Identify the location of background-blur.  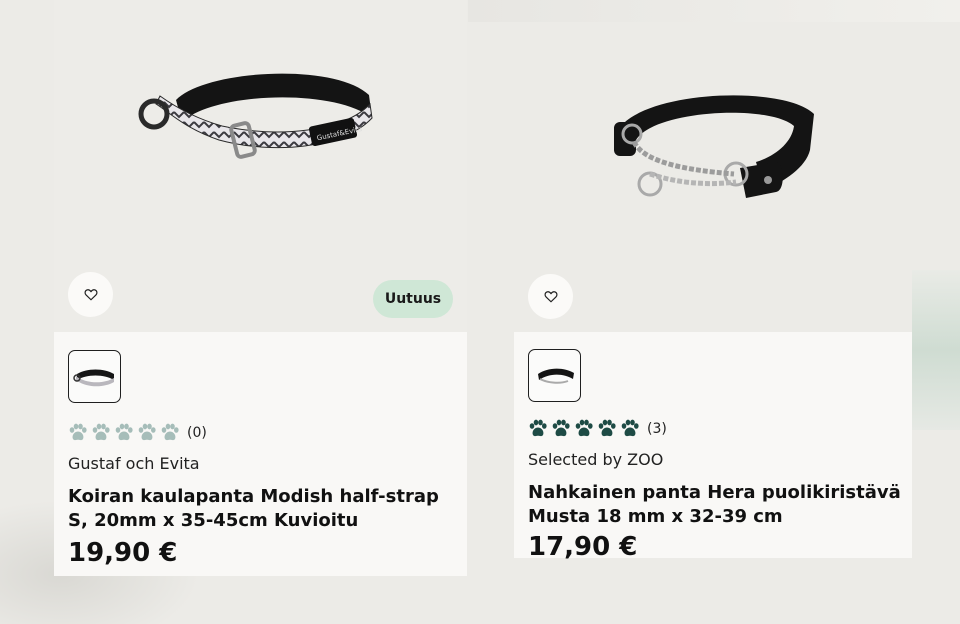
(936, 350).